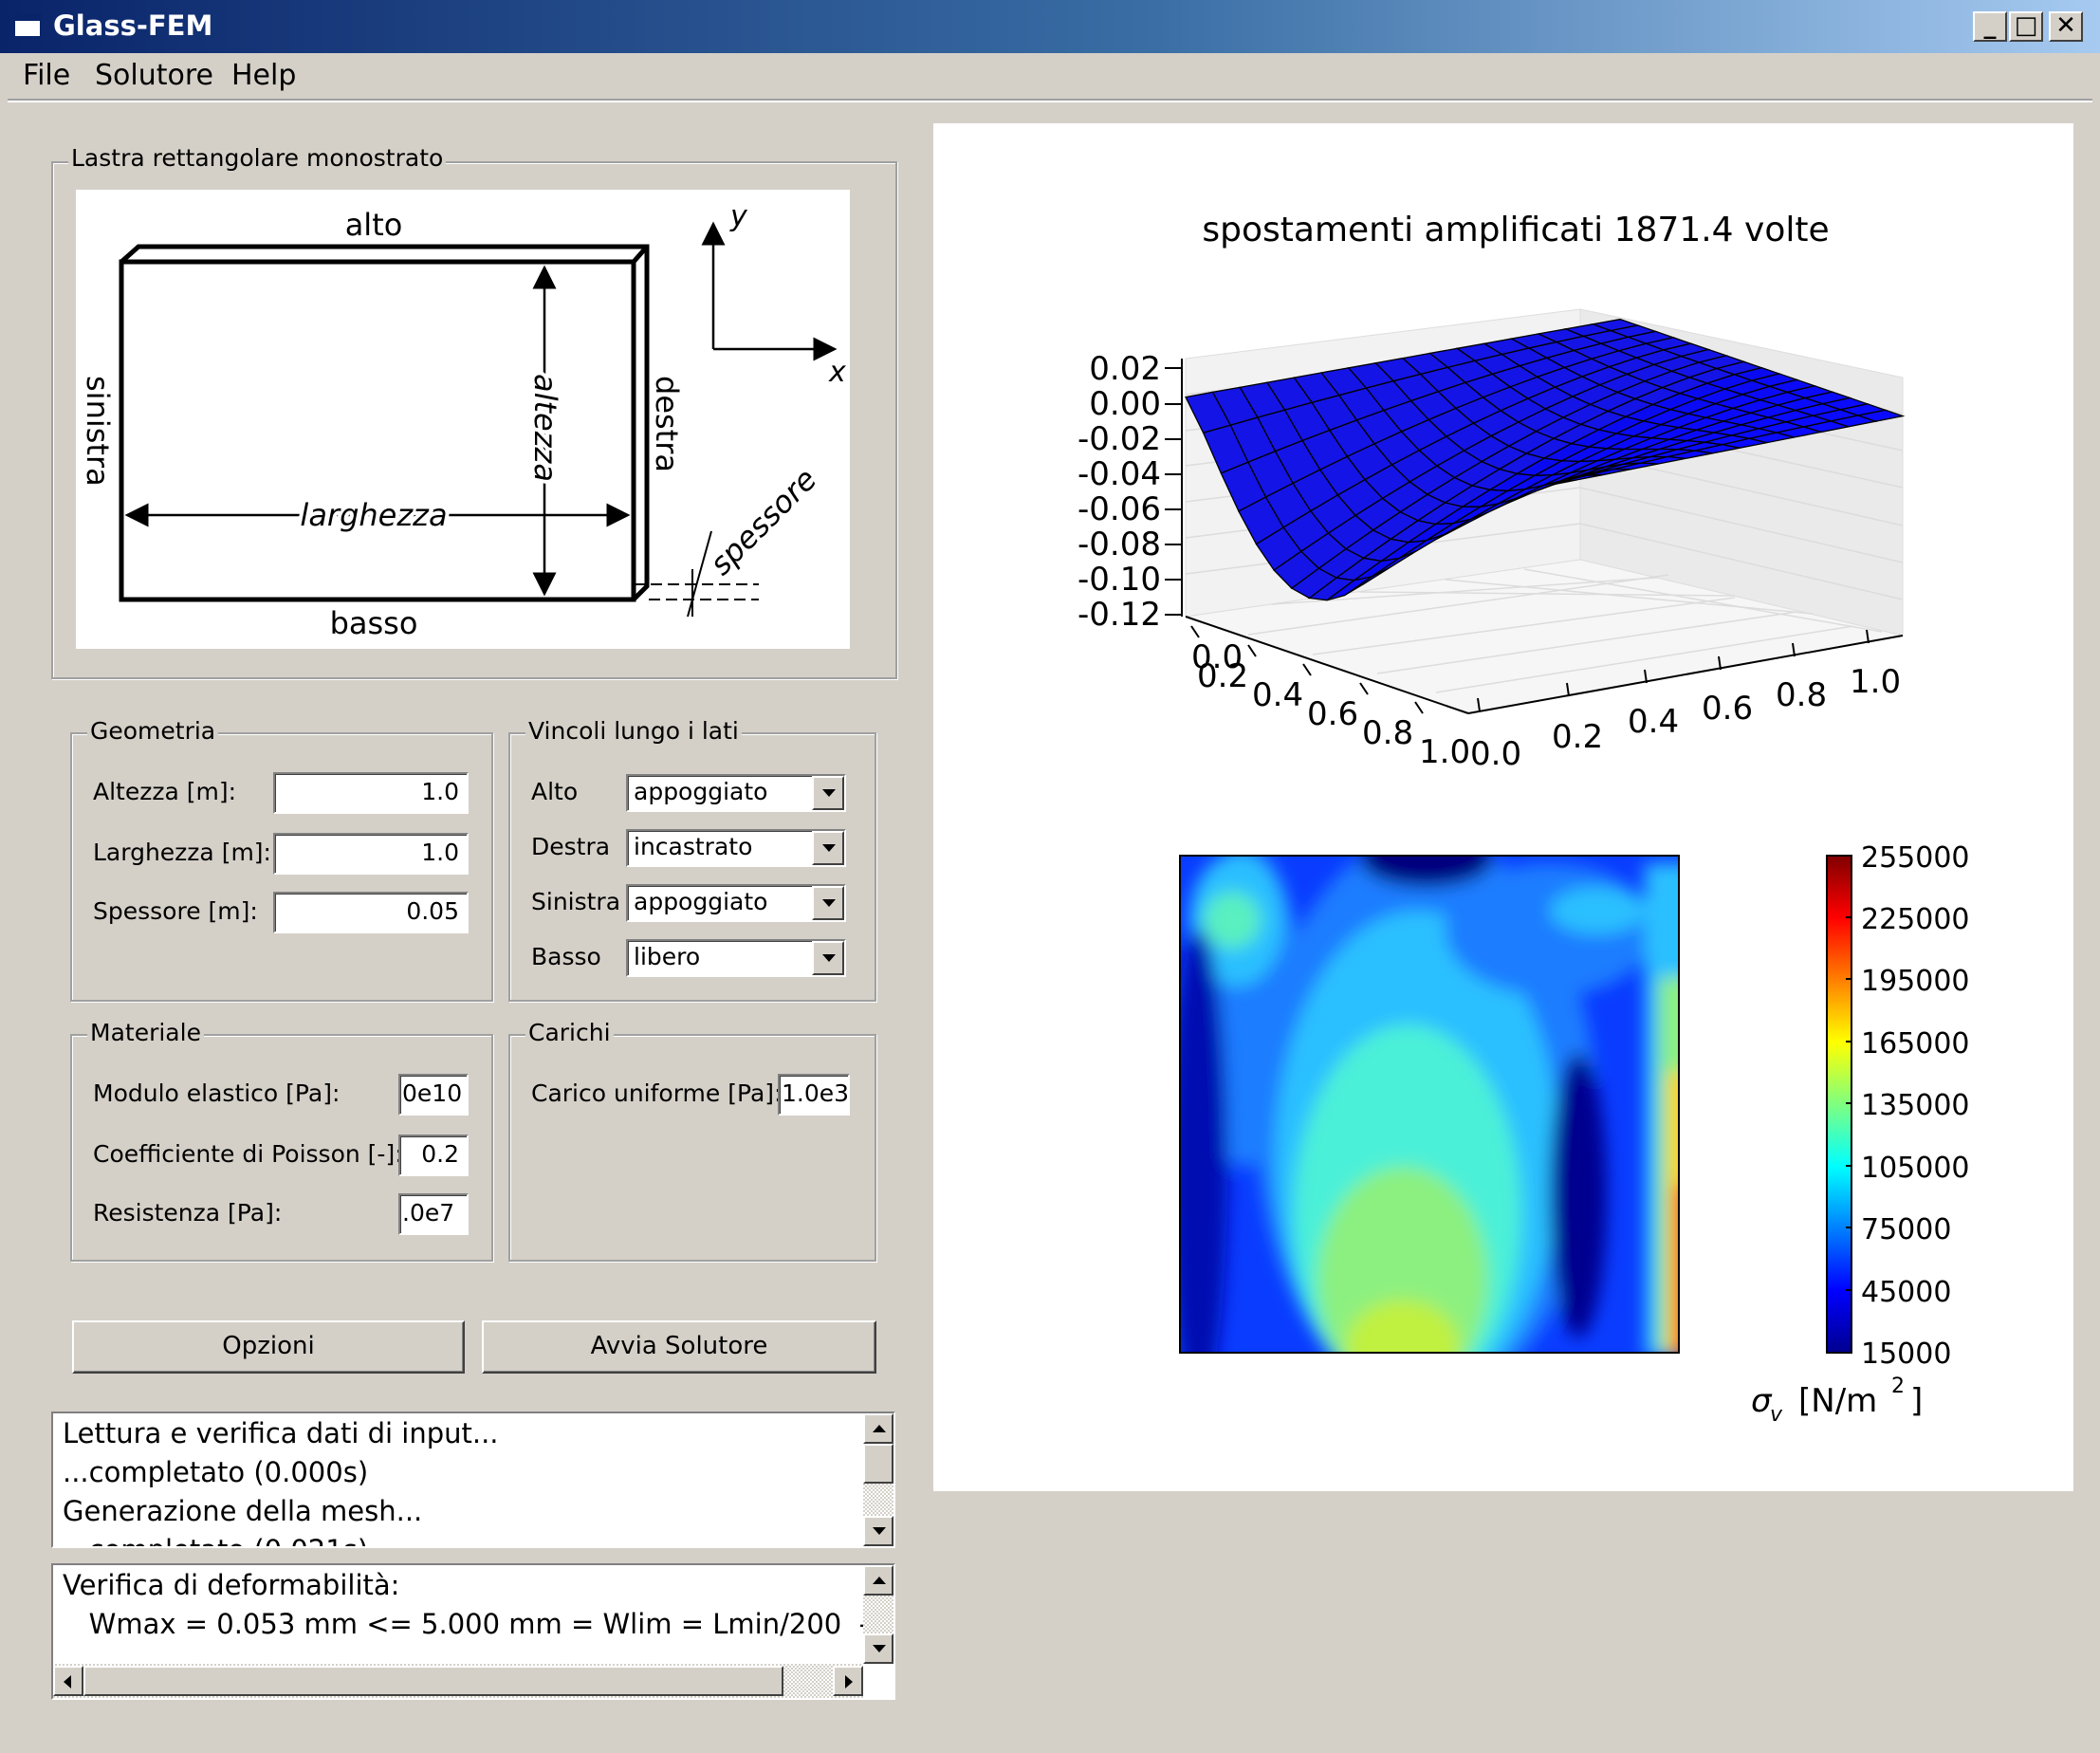  Describe the element at coordinates (175, 911) in the screenshot. I see `spessore-label: Spessore [m]:` at that location.